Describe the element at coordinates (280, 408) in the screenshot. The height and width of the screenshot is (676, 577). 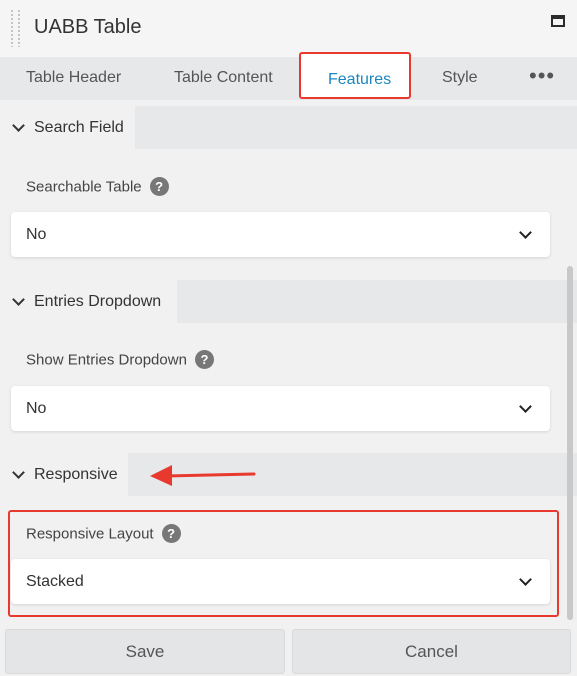
I see `show-entries-select: No` at that location.